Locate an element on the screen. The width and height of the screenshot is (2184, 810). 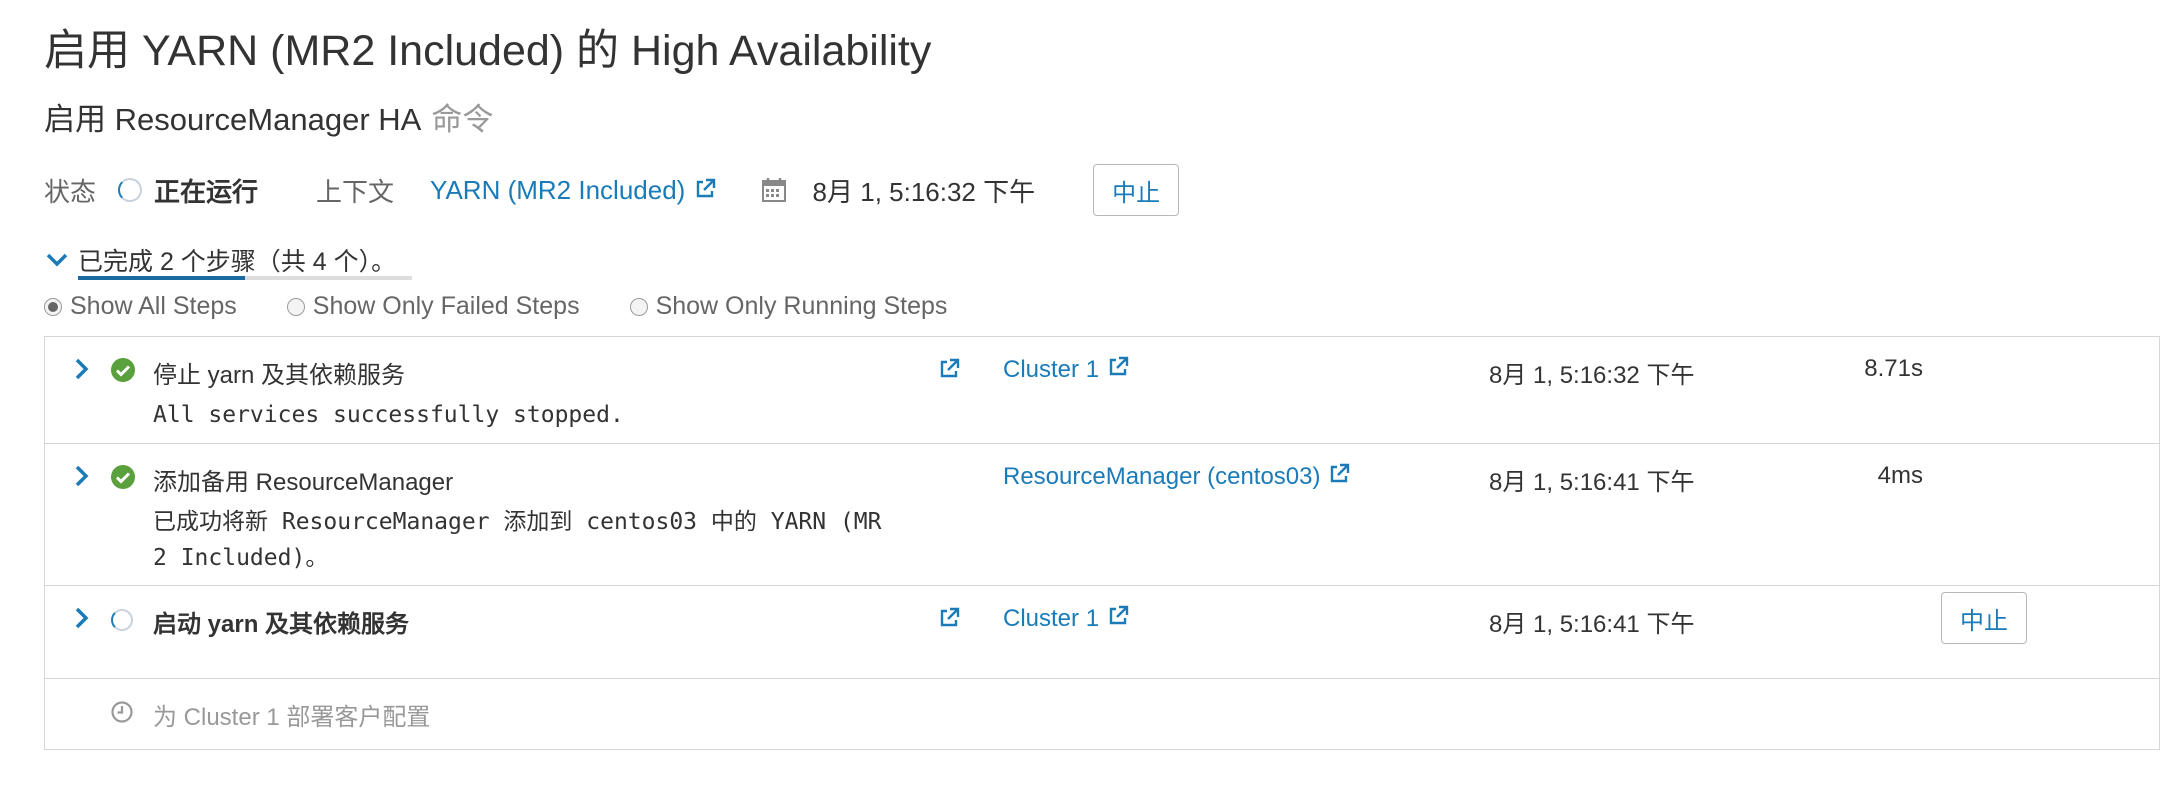
step-message: All services successfully stopped. is located at coordinates (388, 415).